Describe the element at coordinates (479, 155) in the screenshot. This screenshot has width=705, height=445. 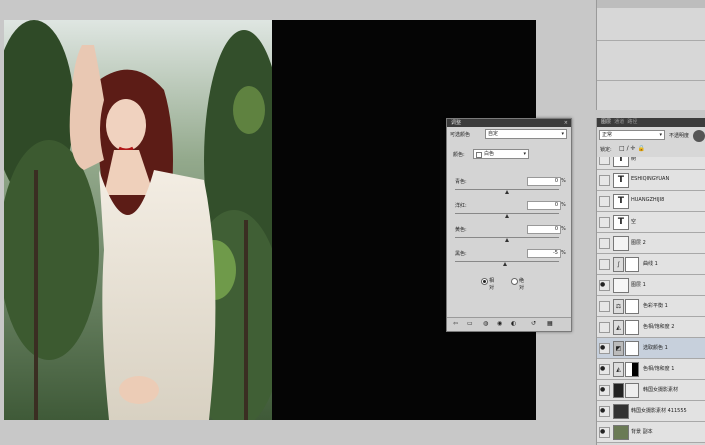
I see `white-swatch-icon` at that location.